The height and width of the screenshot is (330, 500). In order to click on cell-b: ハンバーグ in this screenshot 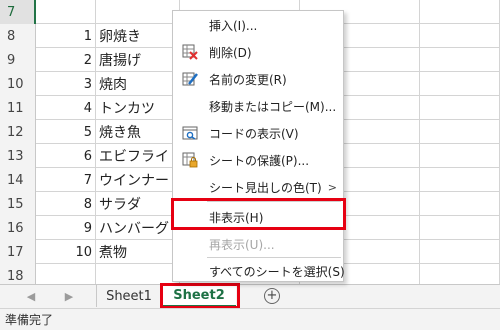, I will do `click(138, 228)`.